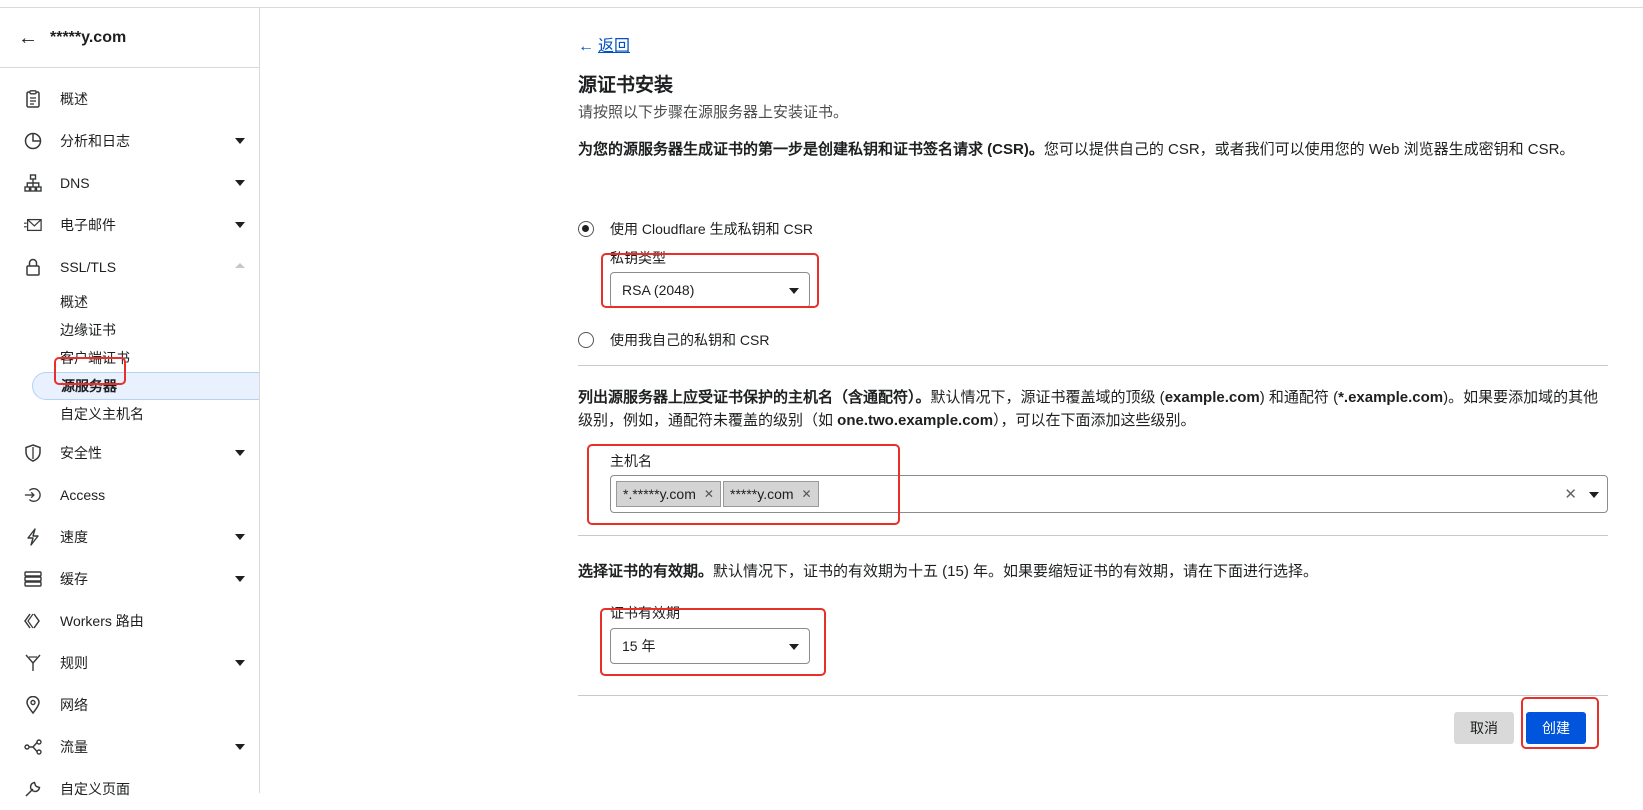 Image resolution: width=1643 pixels, height=810 pixels. I want to click on cancel-button: 取消, so click(1484, 728).